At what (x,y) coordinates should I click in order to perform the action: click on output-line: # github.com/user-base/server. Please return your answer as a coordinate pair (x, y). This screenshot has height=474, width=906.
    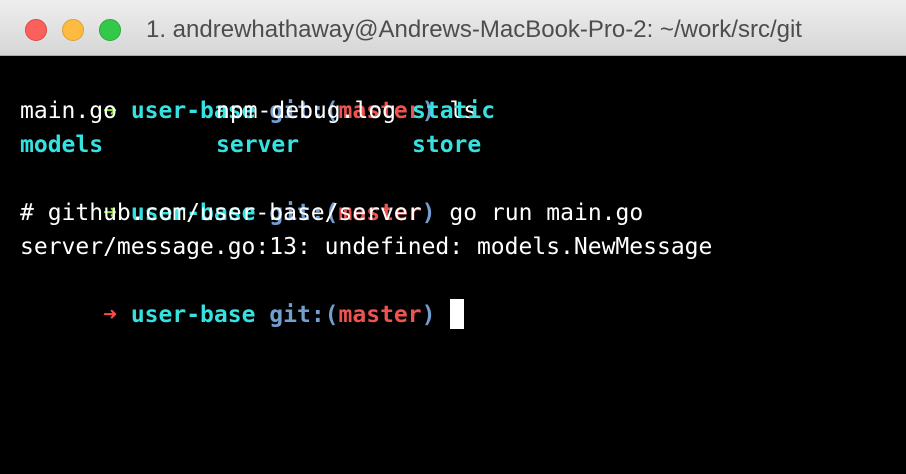
    Looking at the image, I should click on (221, 213).